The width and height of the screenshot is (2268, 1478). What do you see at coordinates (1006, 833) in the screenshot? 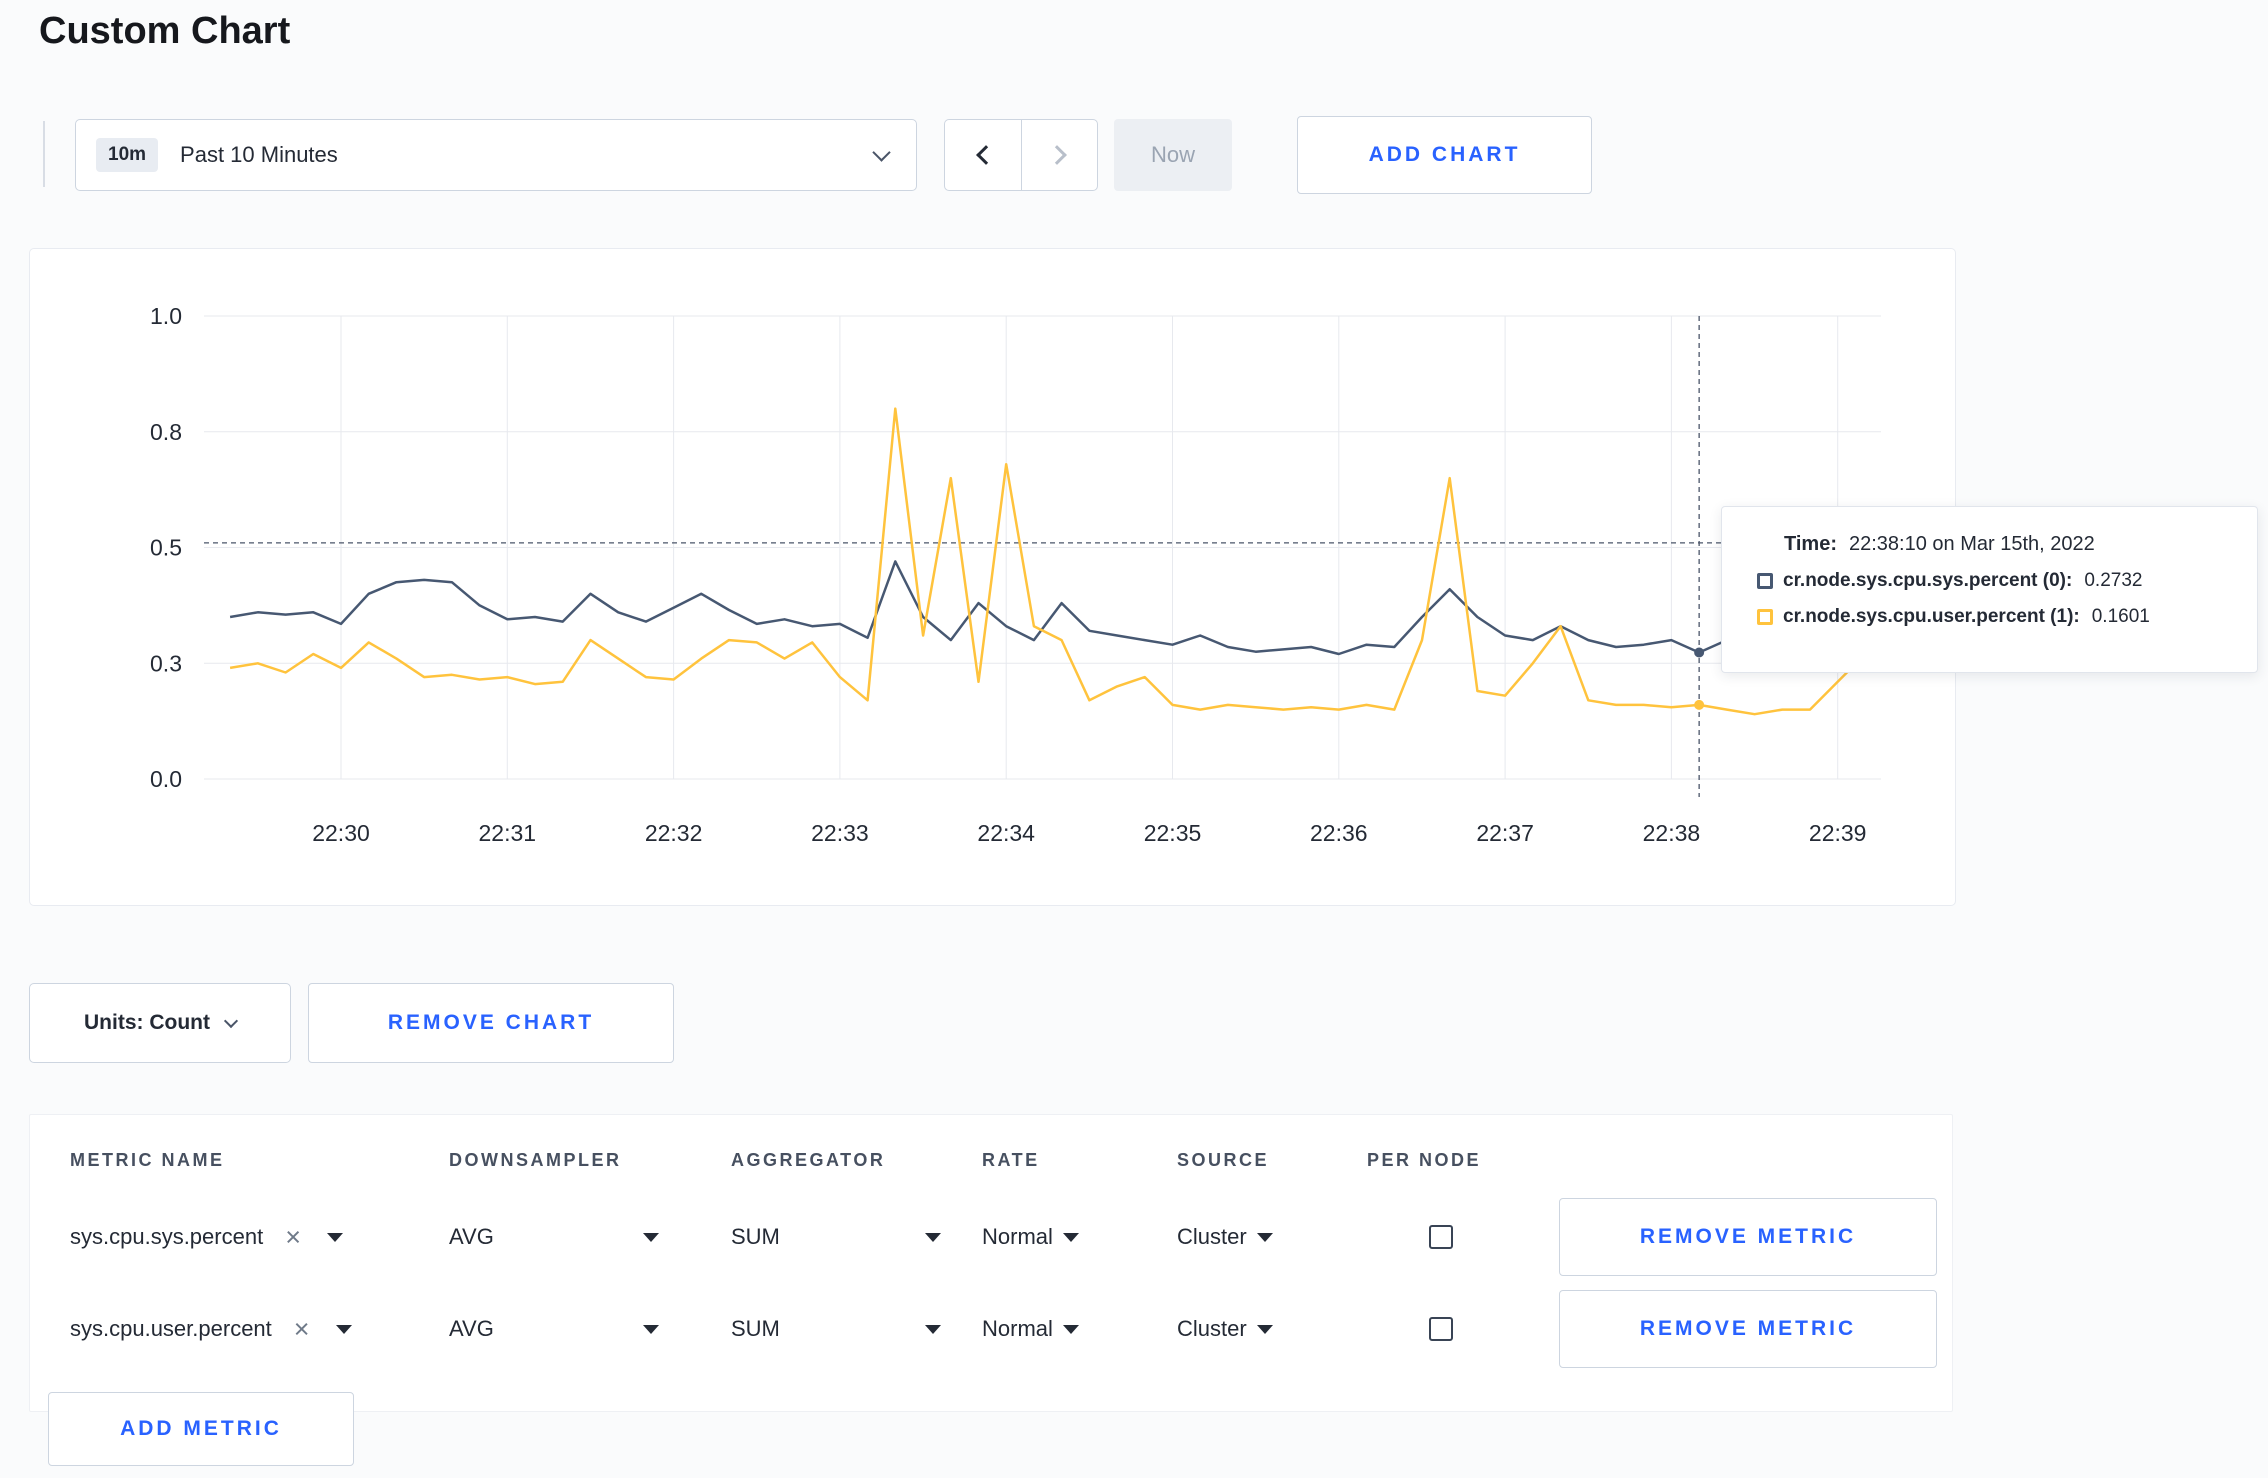
I see `svg-text: 22:34` at bounding box center [1006, 833].